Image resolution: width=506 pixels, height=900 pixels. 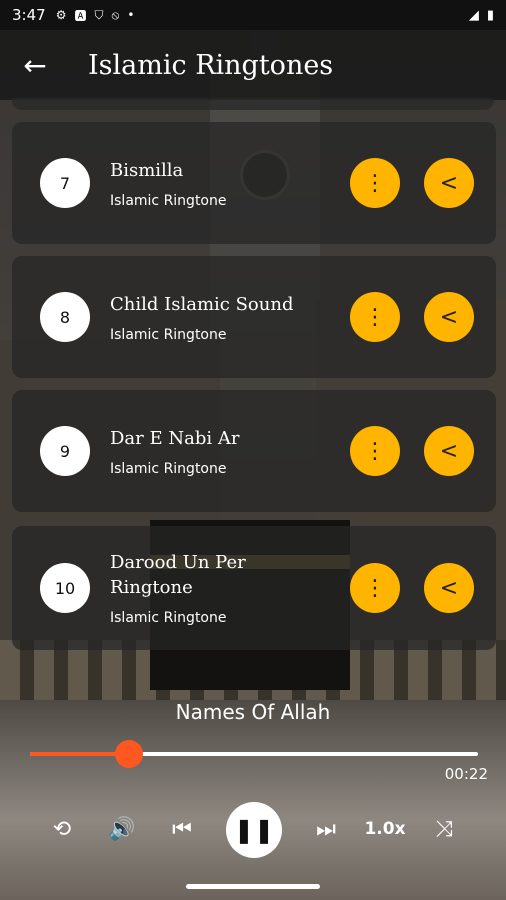 I want to click on pause-button: ❚❚, so click(x=254, y=830).